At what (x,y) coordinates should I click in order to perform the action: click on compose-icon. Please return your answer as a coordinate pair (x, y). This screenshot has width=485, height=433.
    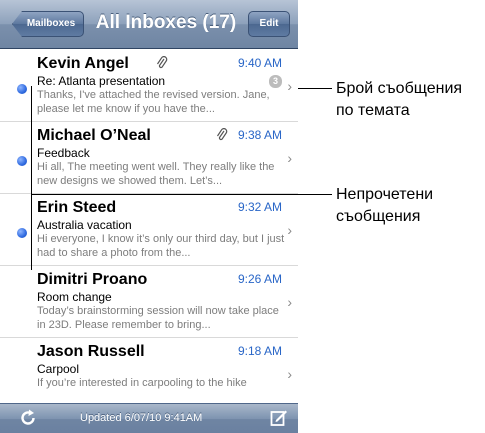
    Looking at the image, I should click on (279, 418).